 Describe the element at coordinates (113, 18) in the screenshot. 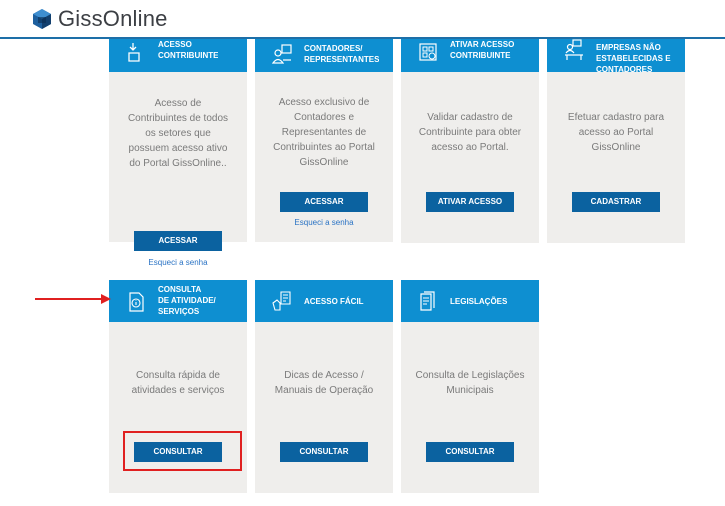

I see `logo-text: GissOnline` at that location.